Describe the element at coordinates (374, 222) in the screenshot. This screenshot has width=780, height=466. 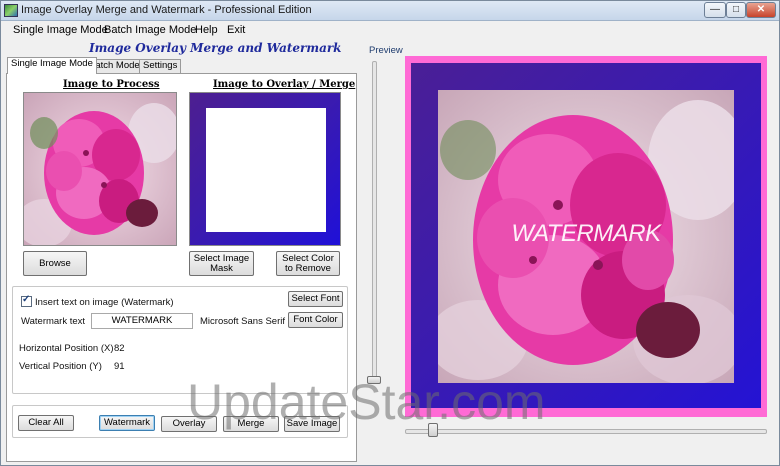
I see `vertical-position-slider-track` at that location.